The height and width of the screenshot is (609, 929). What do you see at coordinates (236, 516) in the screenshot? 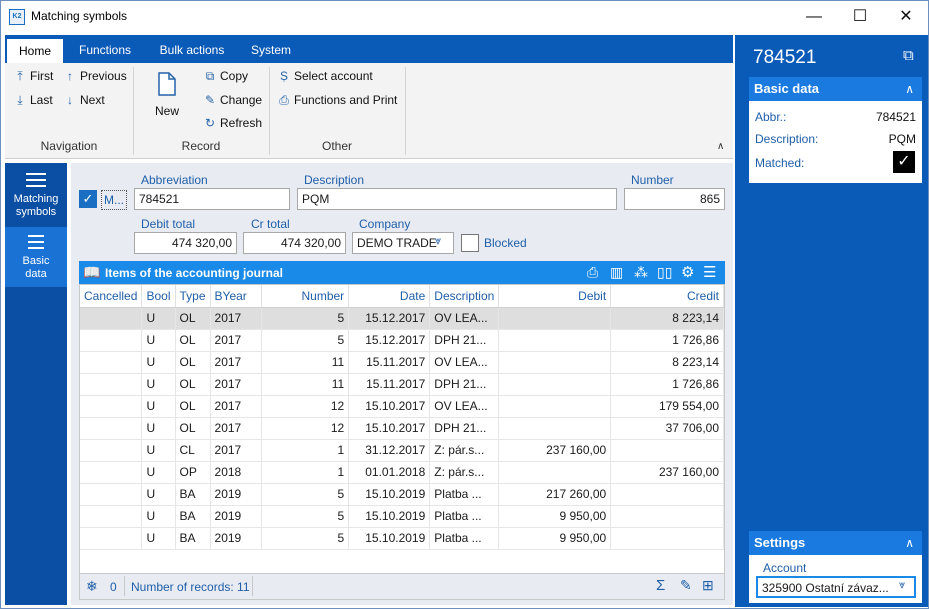
I see `table-cell: 2019` at bounding box center [236, 516].